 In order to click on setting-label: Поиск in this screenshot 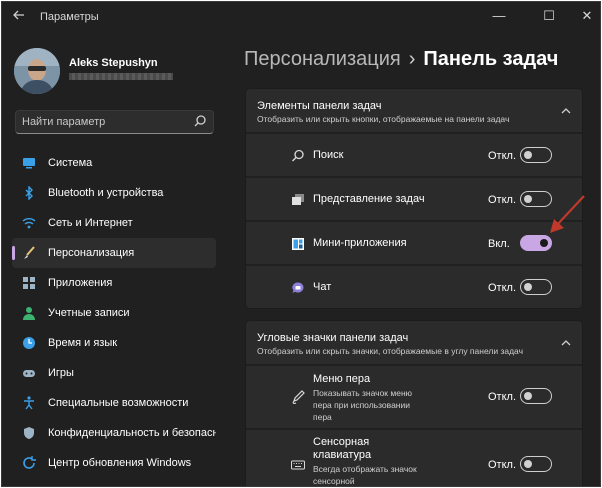, I will do `click(328, 155)`.